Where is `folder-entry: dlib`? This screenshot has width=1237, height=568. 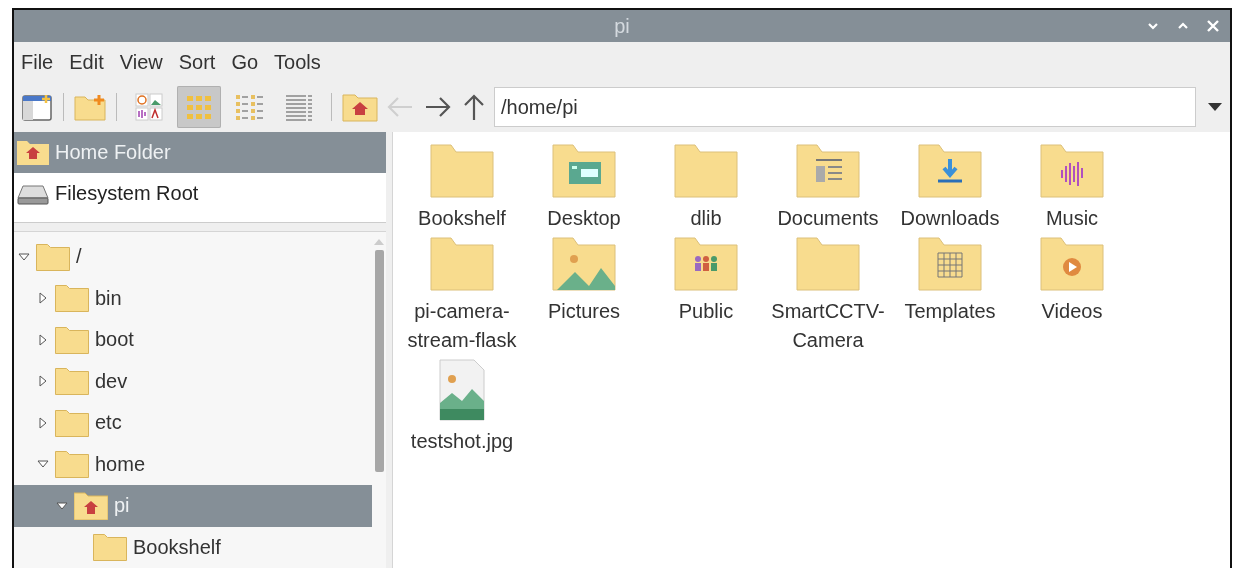
folder-entry: dlib is located at coordinates (706, 188).